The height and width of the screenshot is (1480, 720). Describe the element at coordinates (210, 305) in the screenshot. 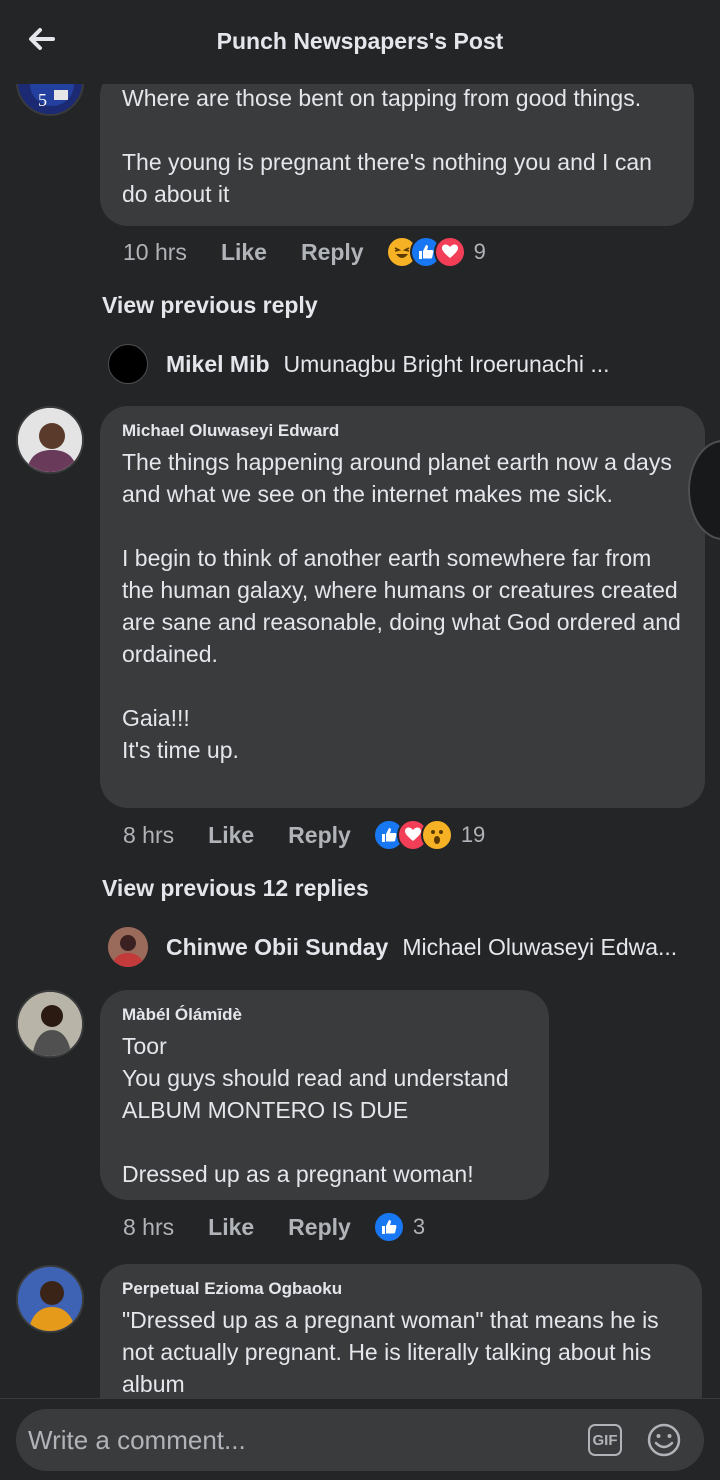

I see `view-previous-reply-link: View previous reply` at that location.